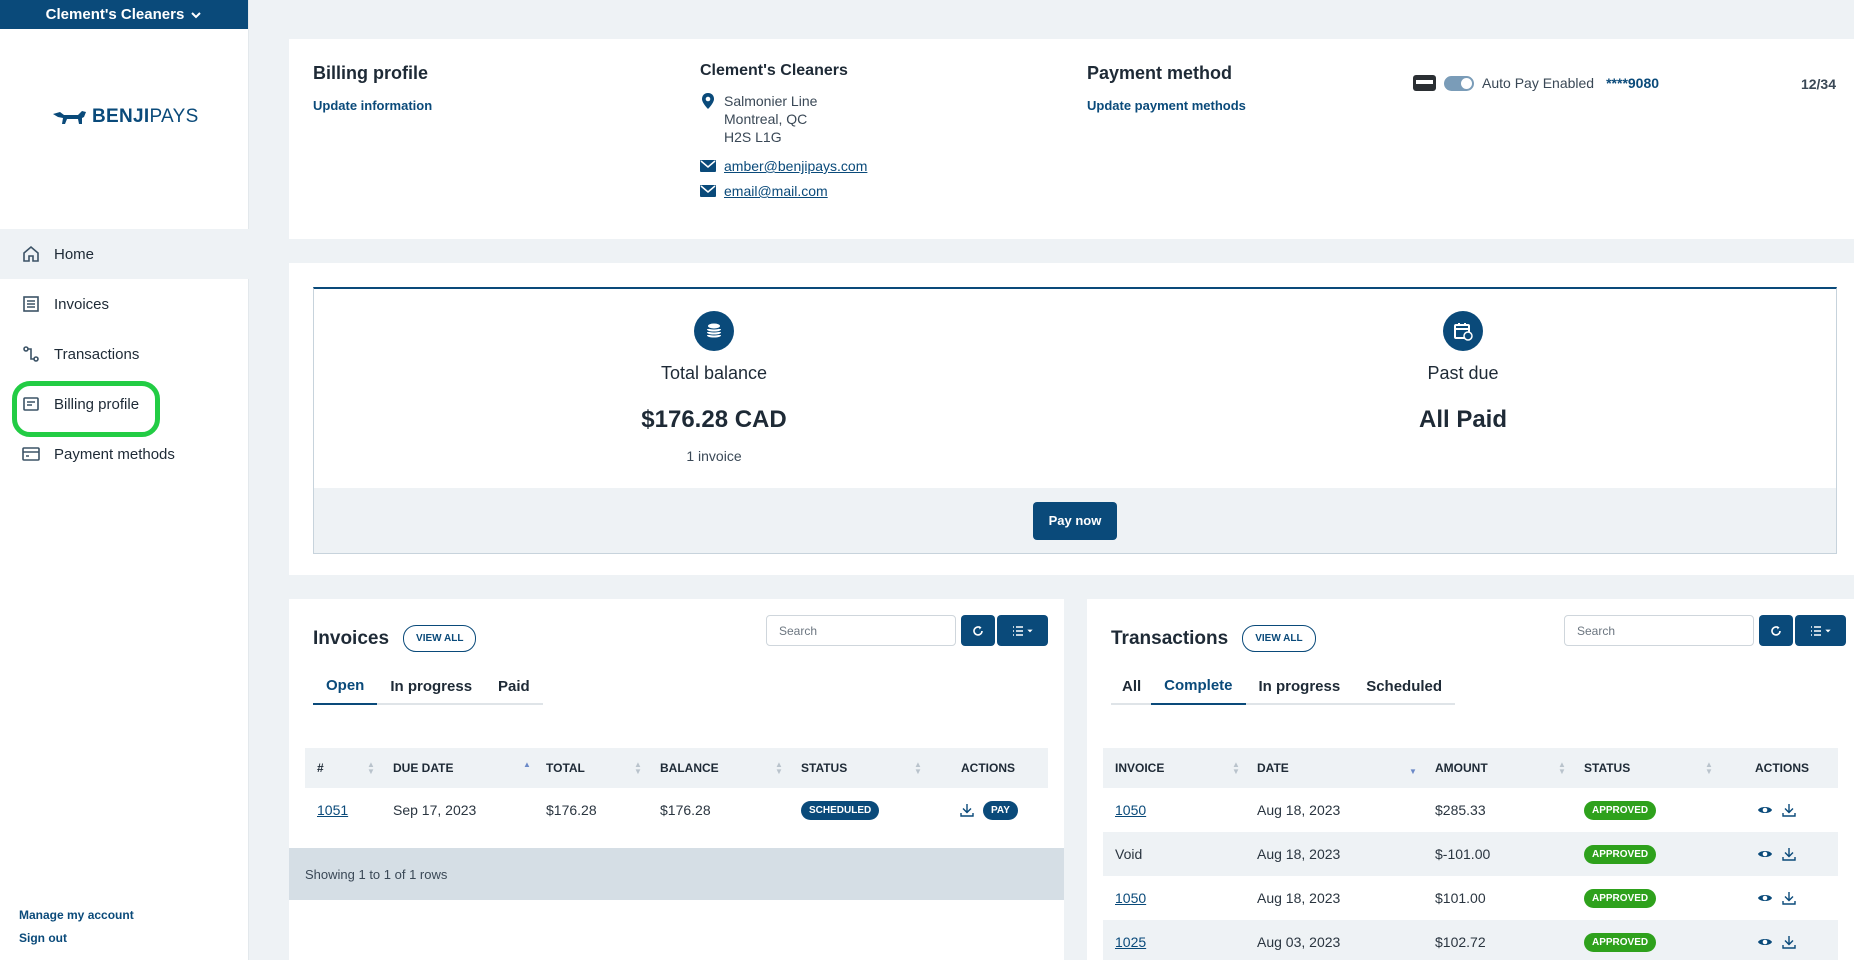 This screenshot has height=960, width=1854. I want to click on invoices-search-input: Search, so click(861, 630).